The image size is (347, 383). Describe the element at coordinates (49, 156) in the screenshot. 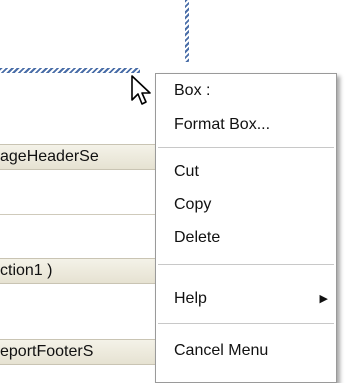

I see `section-label: ageHeaderSe` at that location.